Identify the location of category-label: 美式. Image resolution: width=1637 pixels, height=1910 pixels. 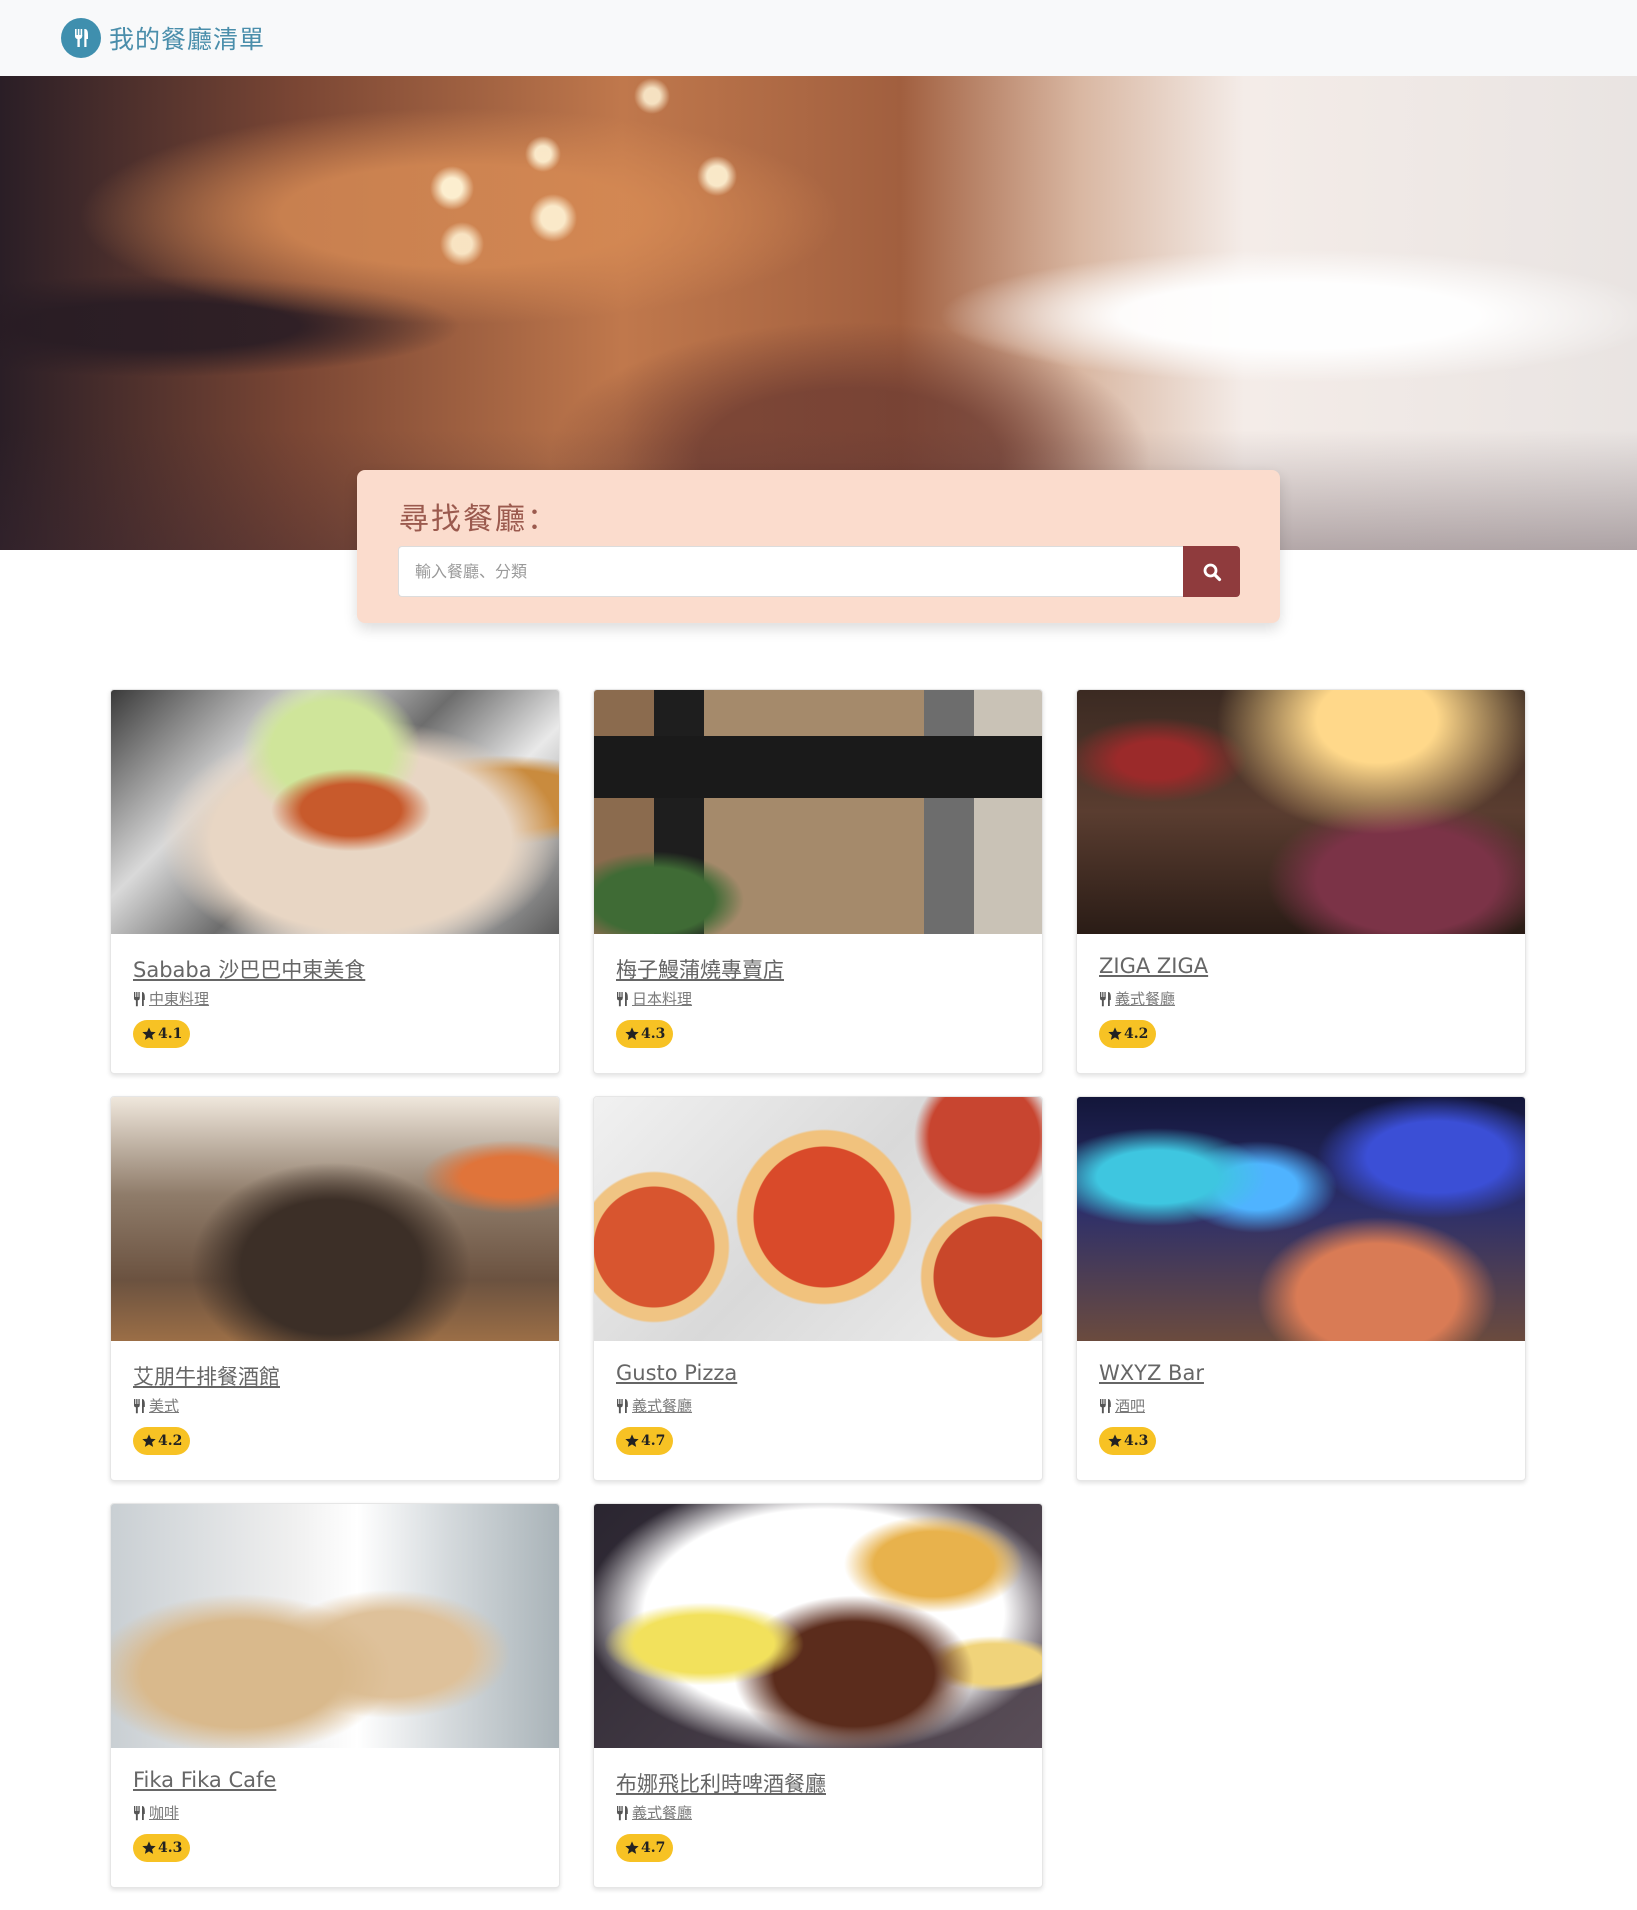
(164, 1406).